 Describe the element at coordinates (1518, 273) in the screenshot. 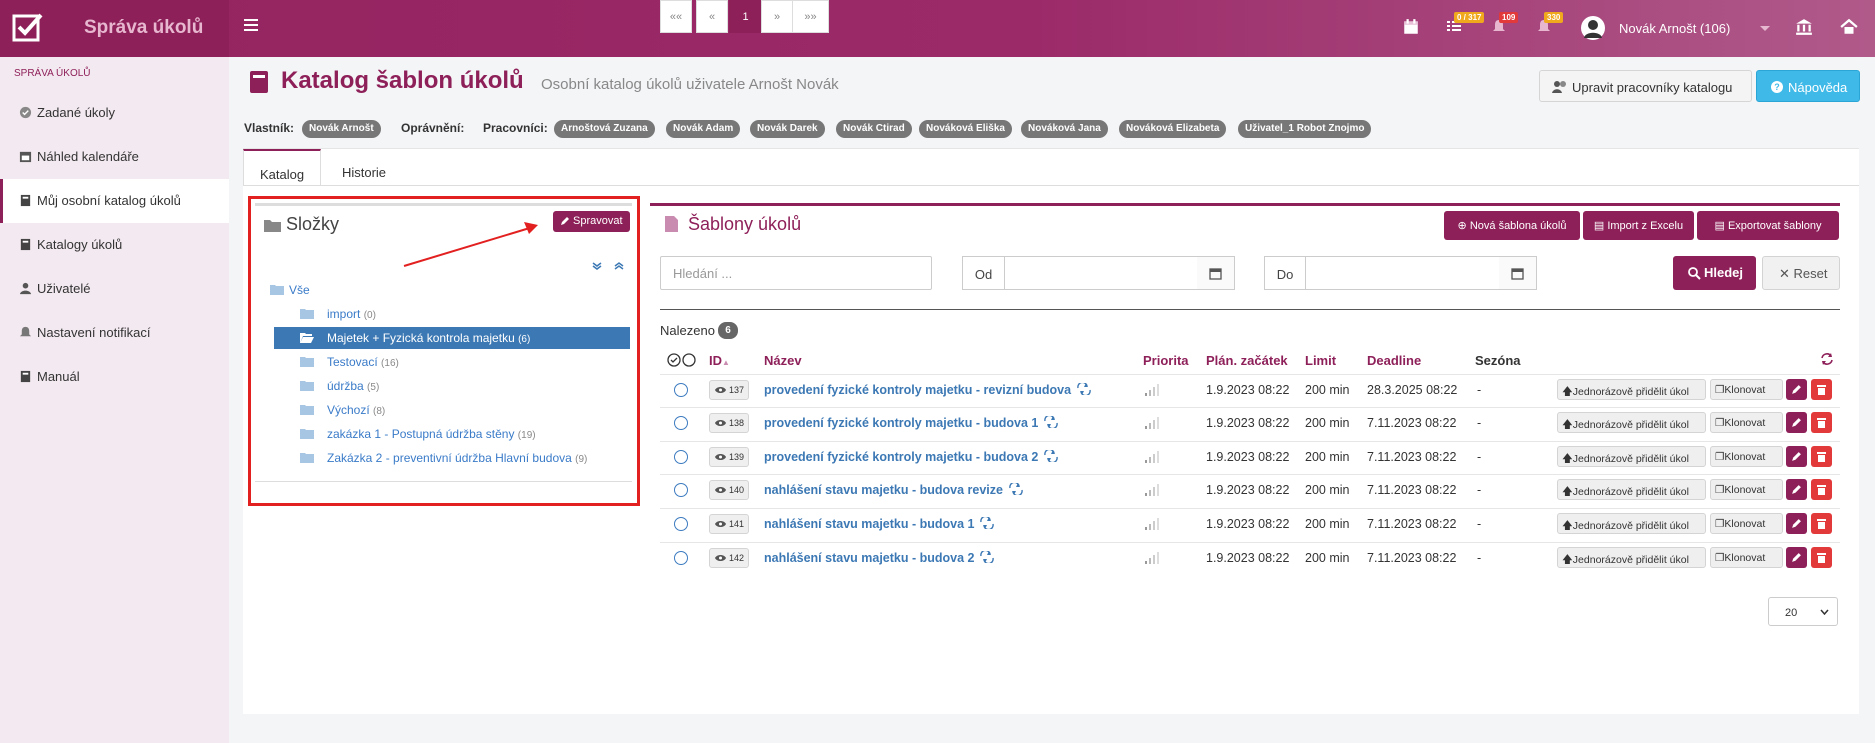

I see `date-to-picker` at that location.